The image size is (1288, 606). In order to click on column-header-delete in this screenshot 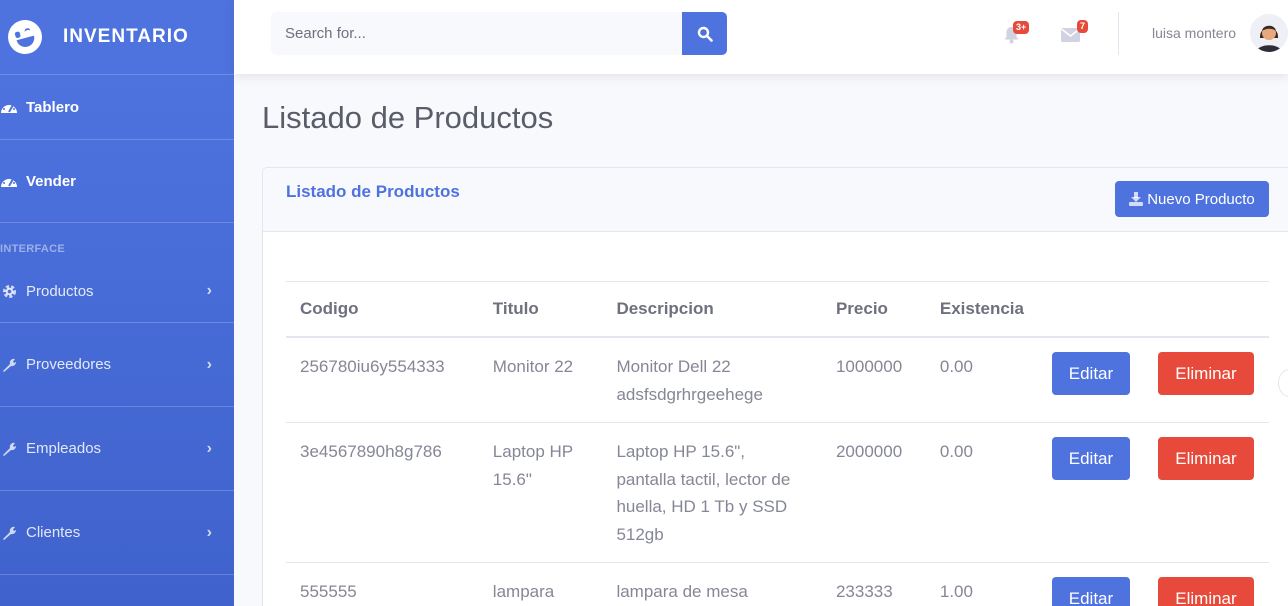, I will do `click(1206, 309)`.